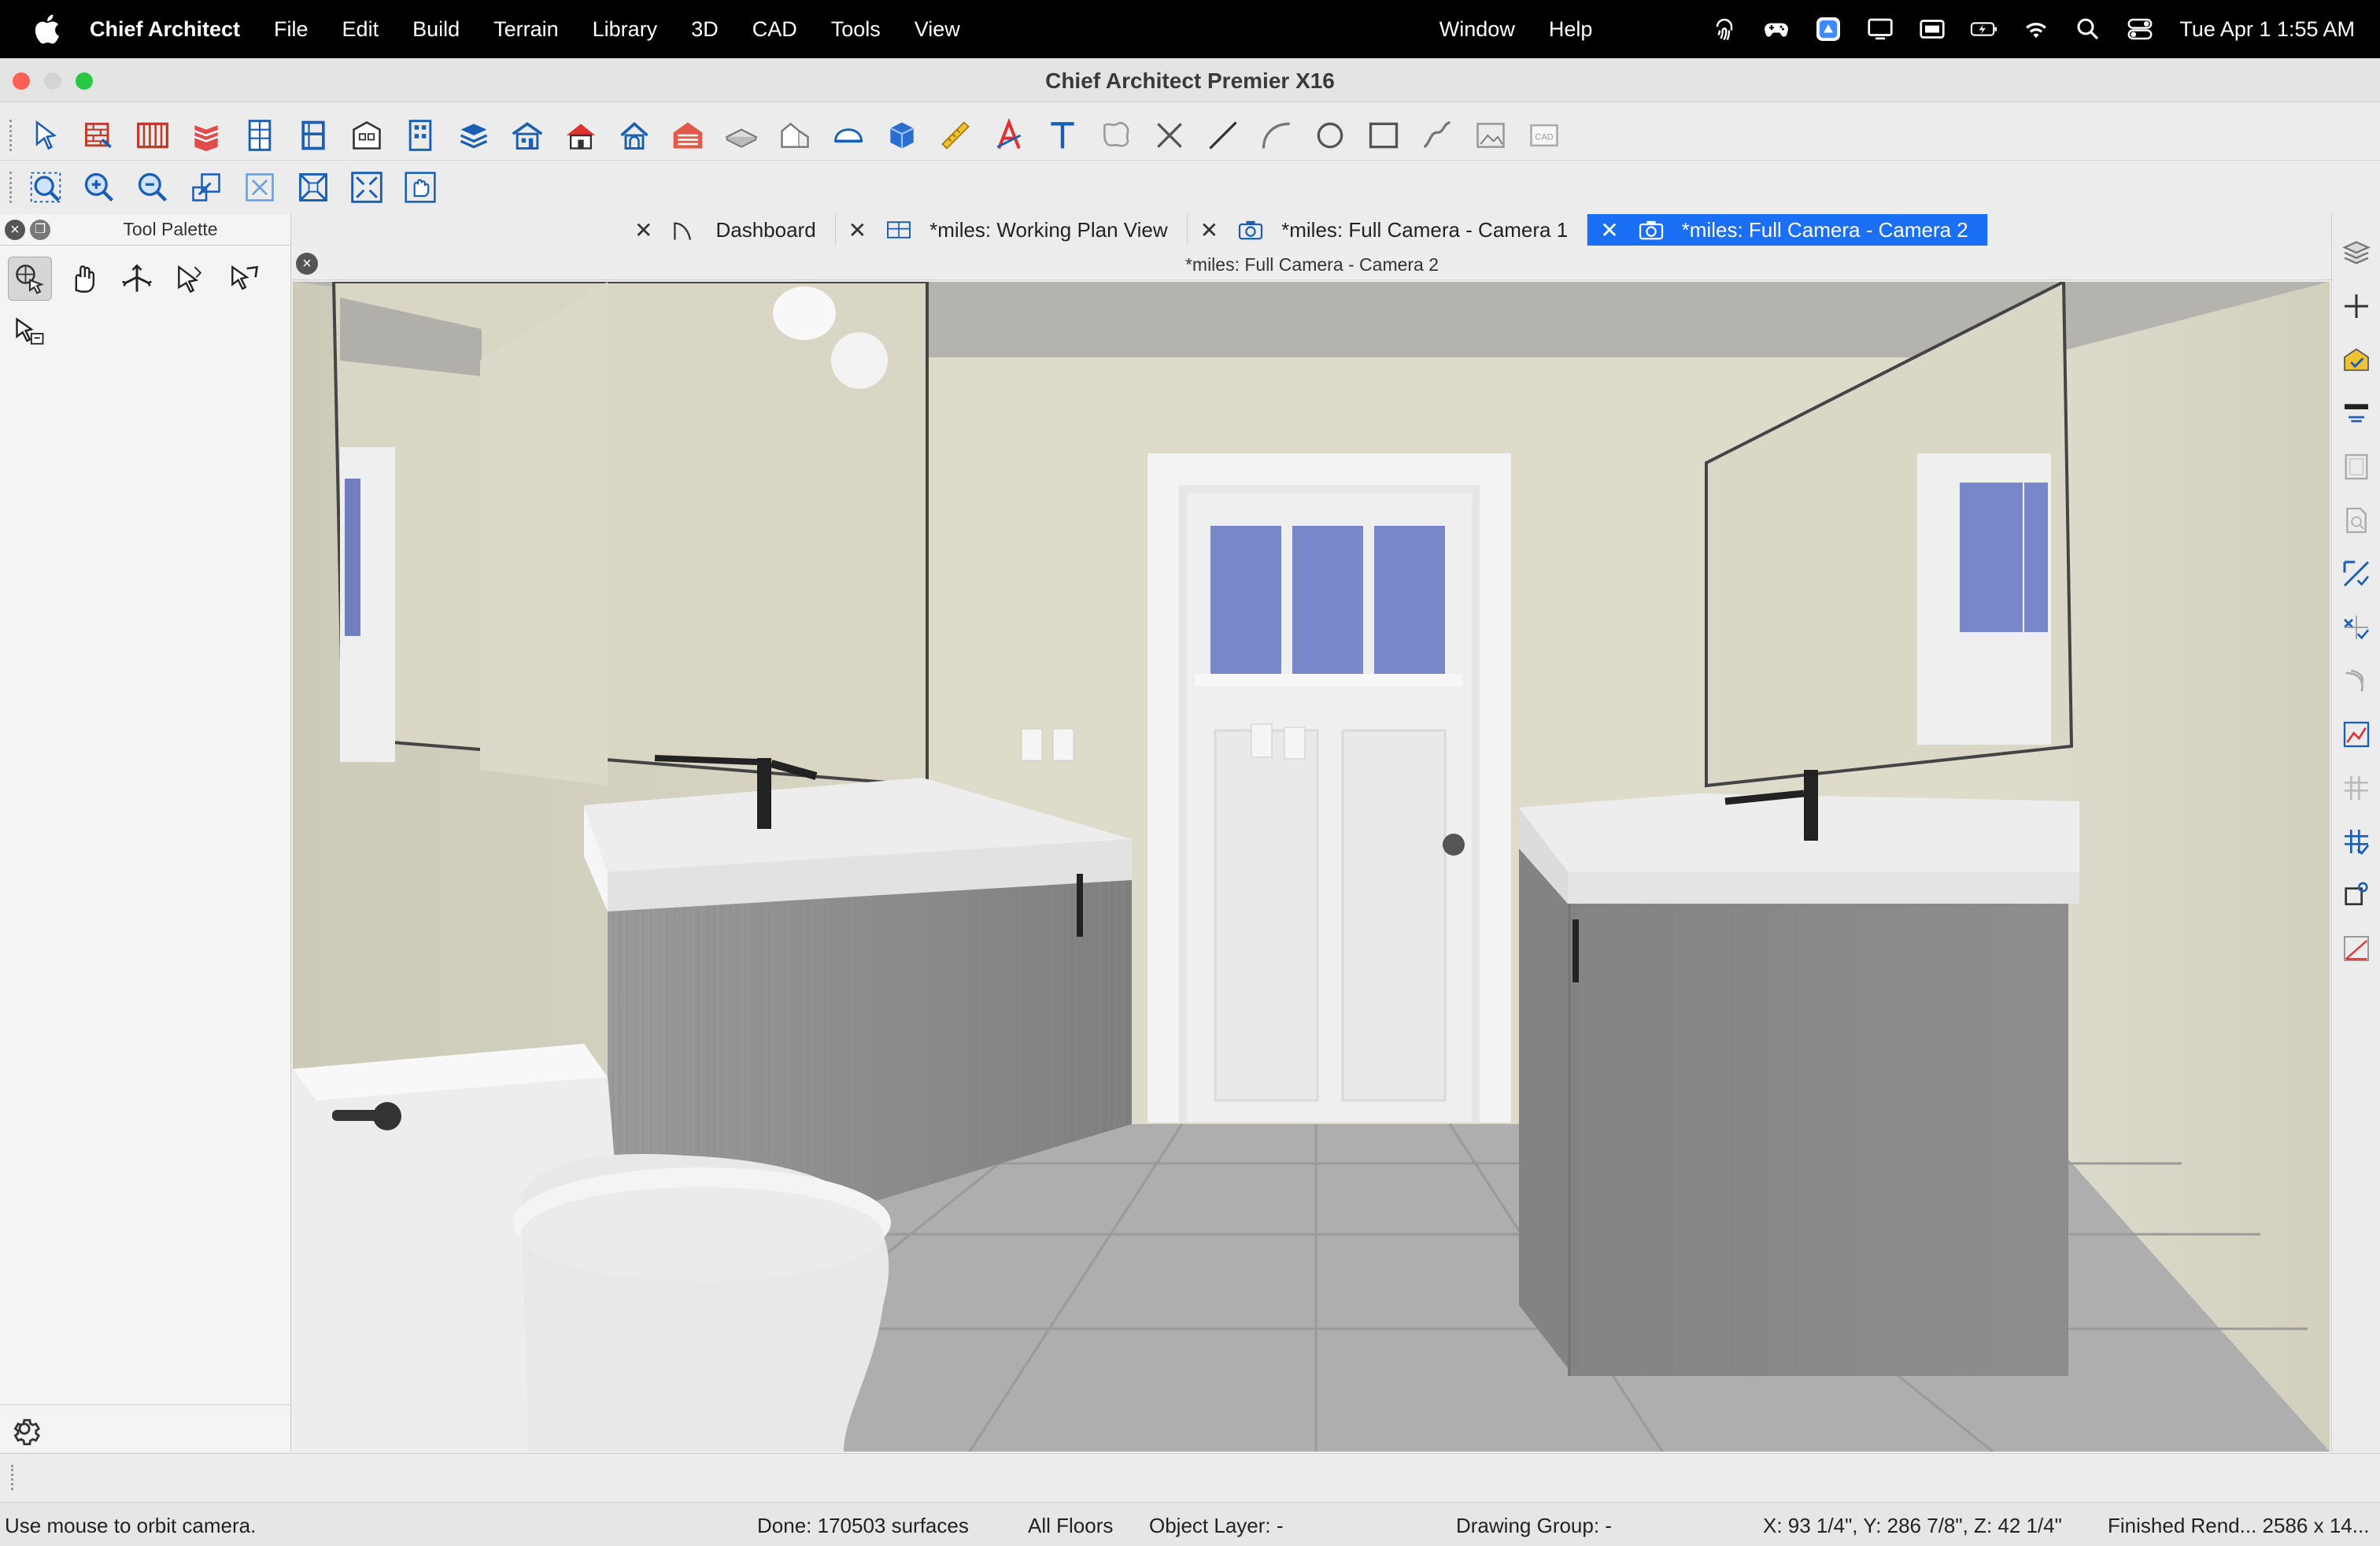 This screenshot has height=1546, width=2380. I want to click on fill-window-button, so click(259, 187).